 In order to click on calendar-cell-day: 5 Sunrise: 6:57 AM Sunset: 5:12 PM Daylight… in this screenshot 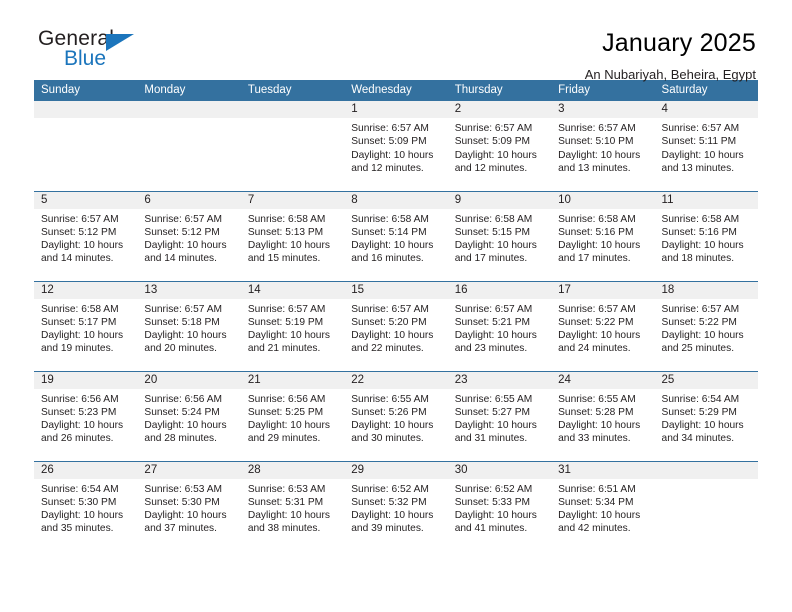, I will do `click(86, 235)`.